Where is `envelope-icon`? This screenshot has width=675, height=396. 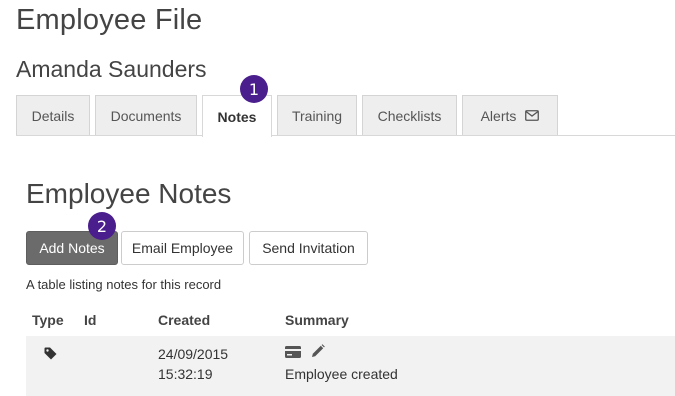
envelope-icon is located at coordinates (532, 115).